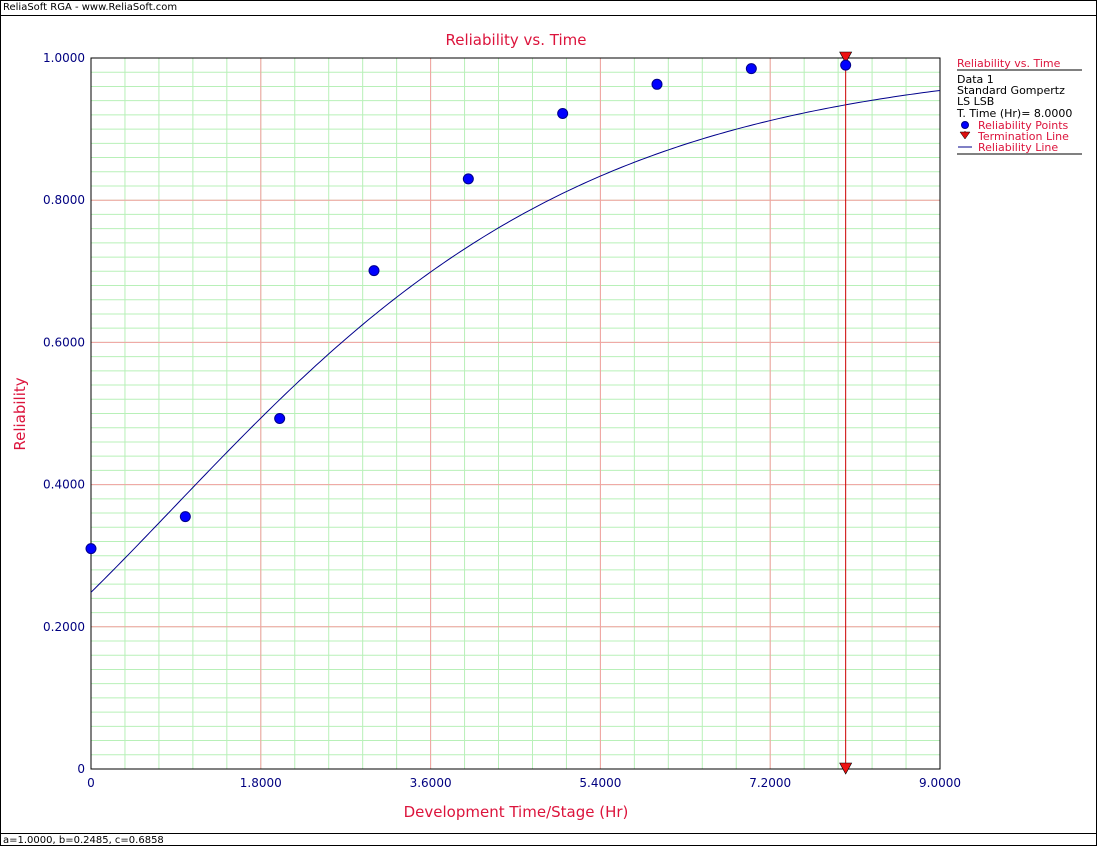 Image resolution: width=1097 pixels, height=846 pixels. I want to click on y-axis-label: Reliability, so click(20, 413).